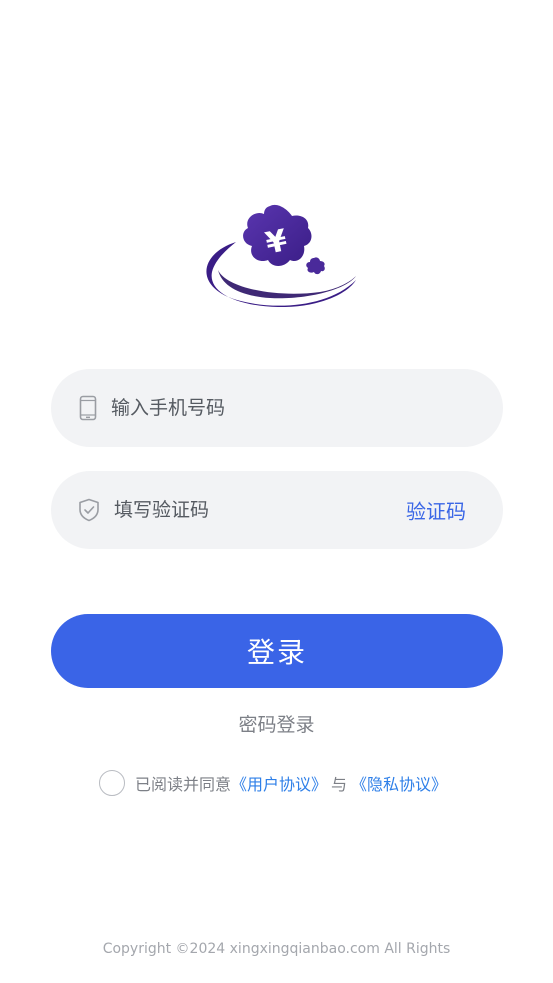  I want to click on user-agreement-link: 《用户协议》, so click(279, 783).